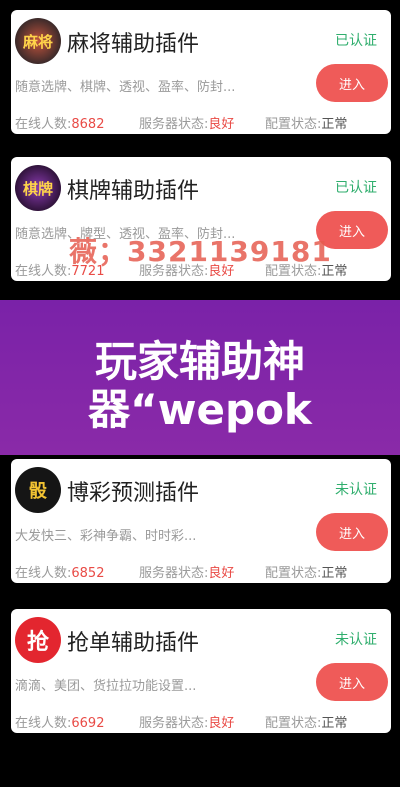 This screenshot has width=400, height=787. What do you see at coordinates (133, 493) in the screenshot?
I see `plugin-title: 博彩预测插件` at bounding box center [133, 493].